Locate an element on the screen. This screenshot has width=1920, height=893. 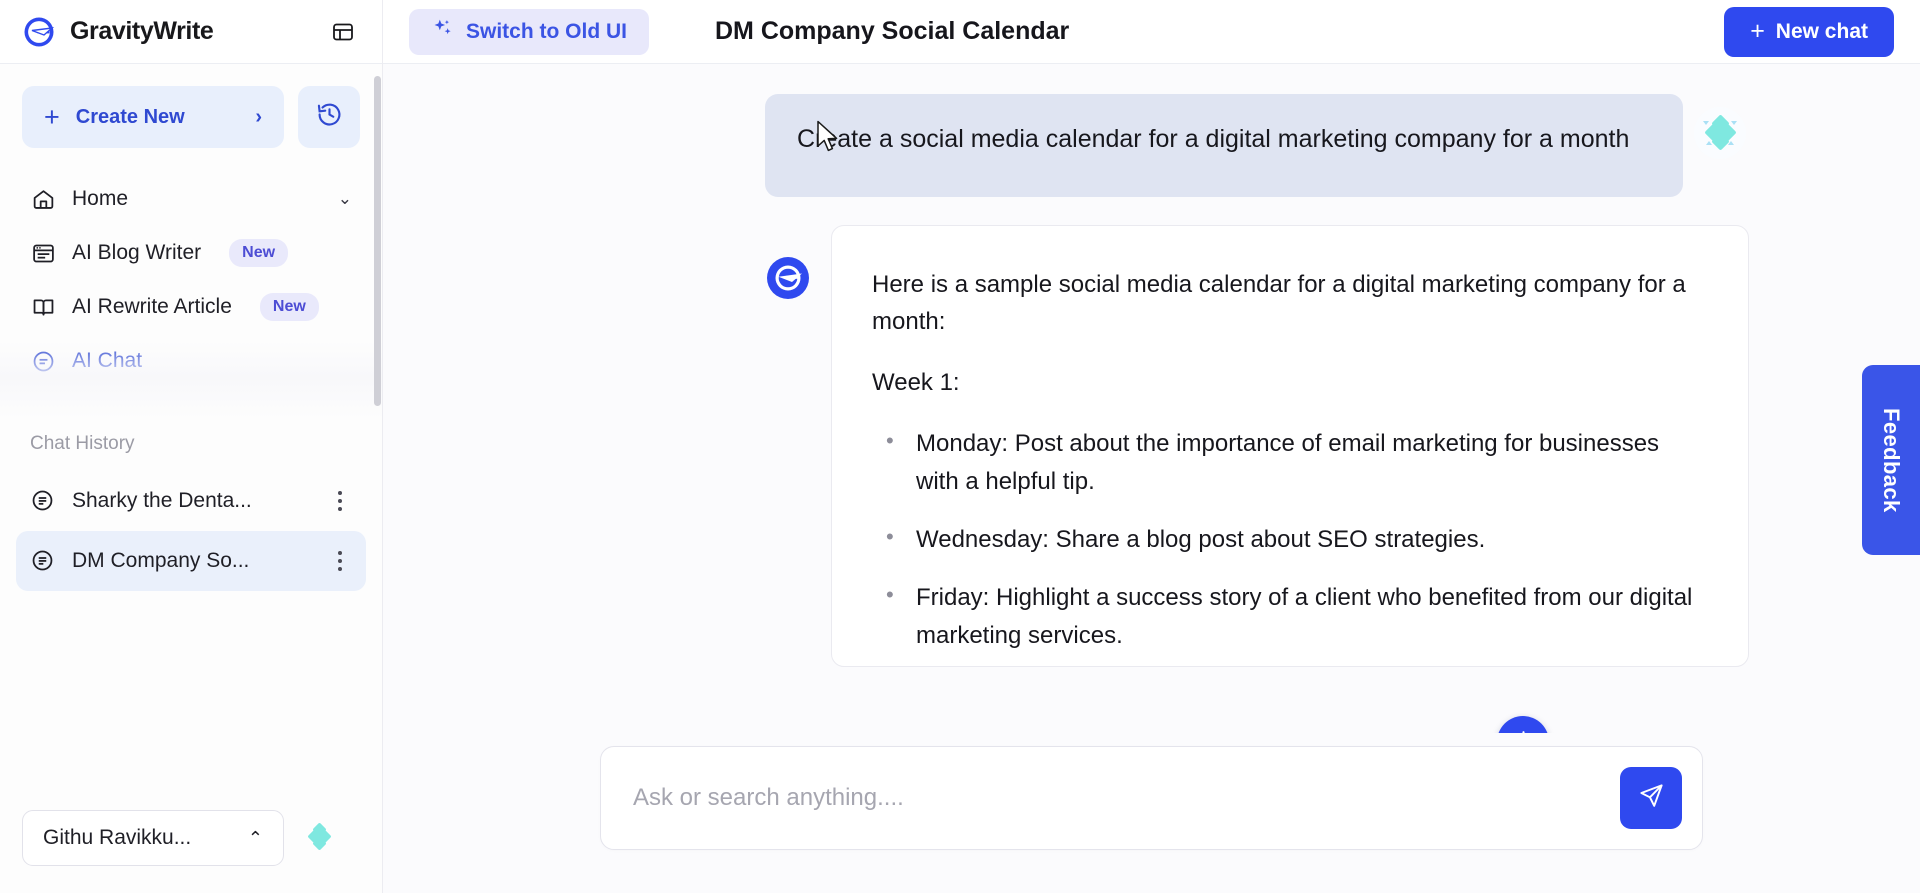
search-input is located at coordinates (1126, 798).